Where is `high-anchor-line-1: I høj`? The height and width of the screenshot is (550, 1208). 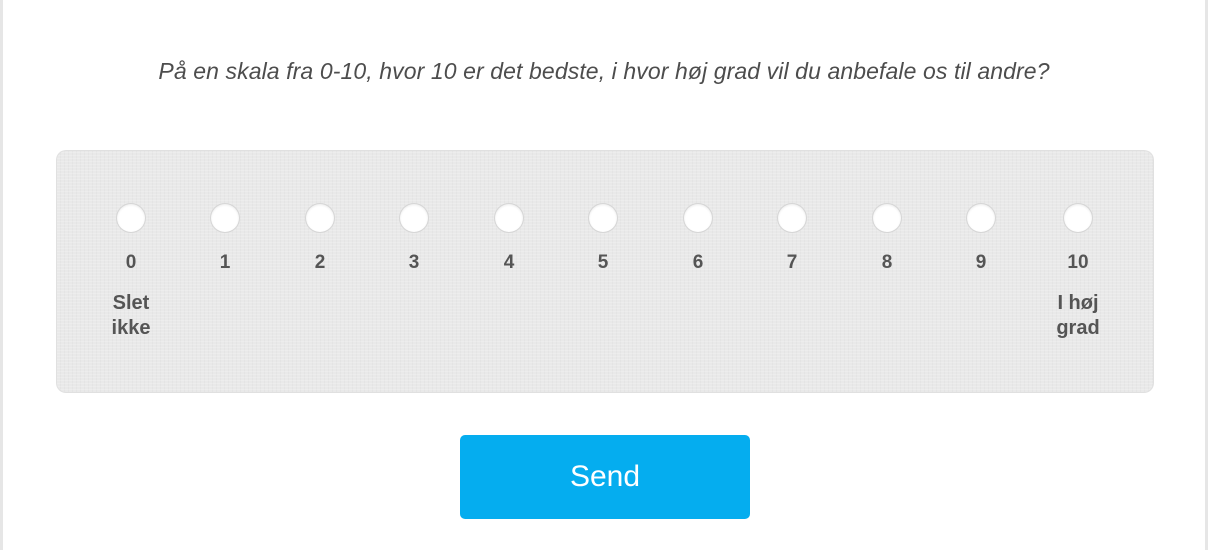
high-anchor-line-1: I høj is located at coordinates (1078, 303).